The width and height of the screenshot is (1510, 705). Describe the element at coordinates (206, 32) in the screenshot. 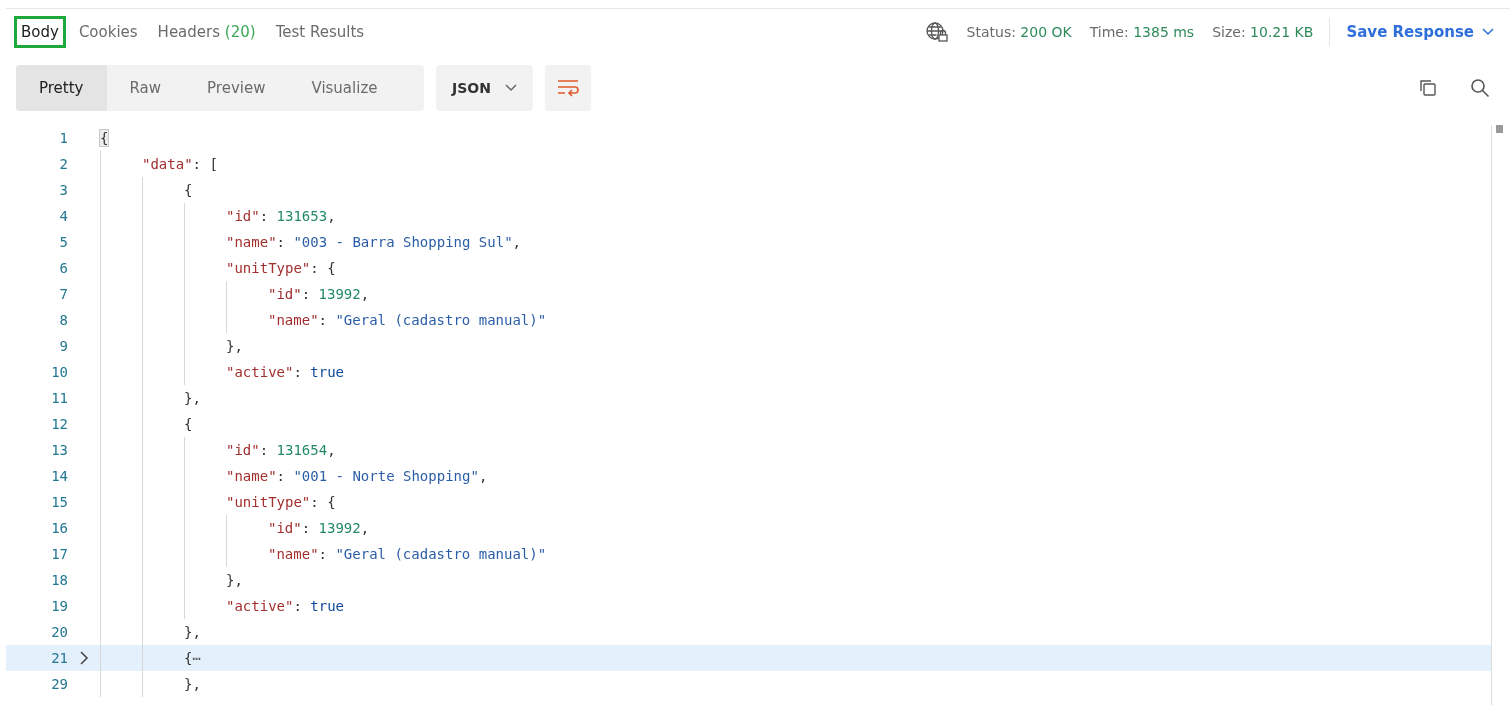

I see `response-tab: Headers (20)` at that location.